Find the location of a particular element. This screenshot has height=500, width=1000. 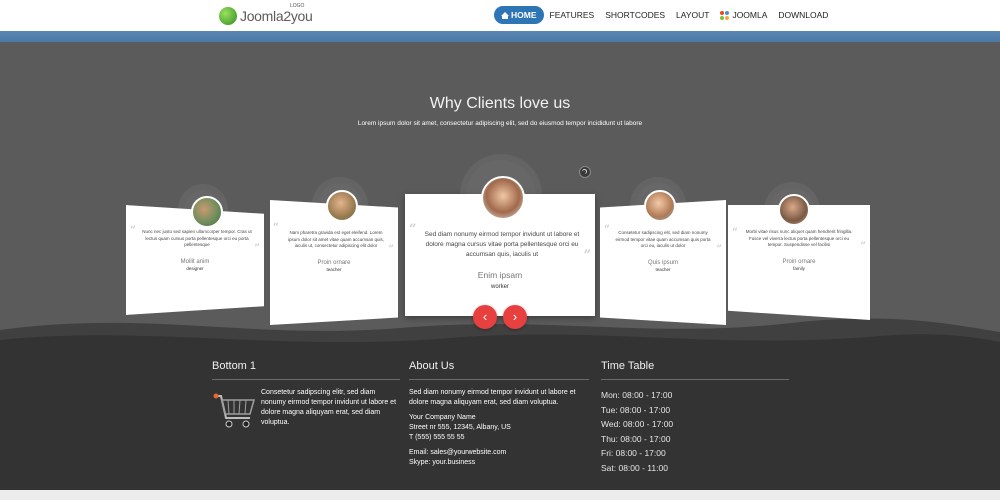

timetable-row: Sat: 08:00 - 11:00 is located at coordinates (634, 467).